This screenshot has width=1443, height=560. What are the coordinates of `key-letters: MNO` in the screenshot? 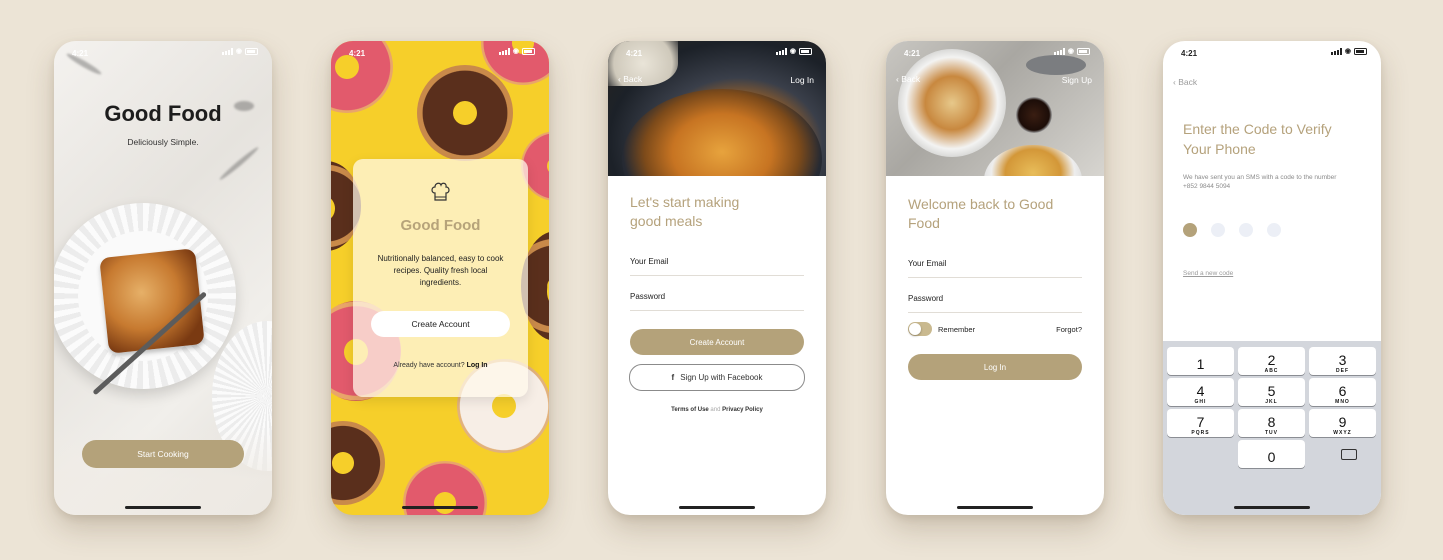 It's located at (1342, 401).